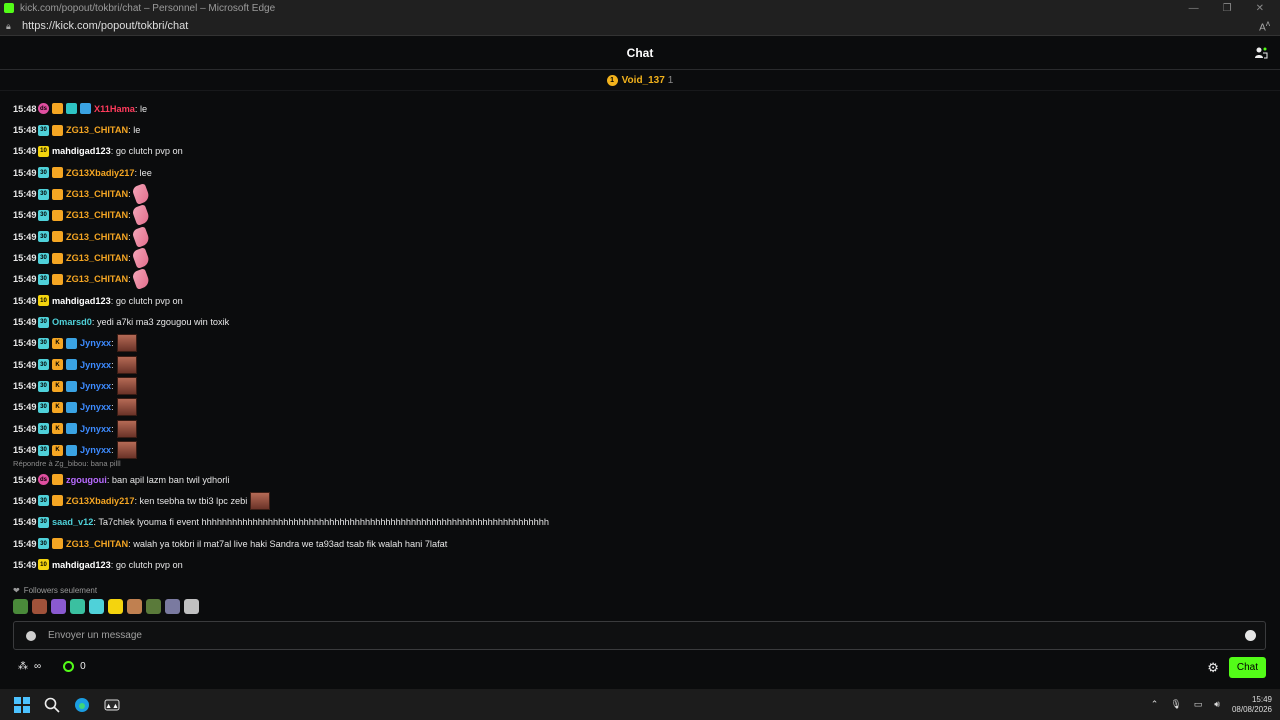 Image resolution: width=1280 pixels, height=720 pixels. What do you see at coordinates (643, 80) in the screenshot?
I see `pinned-username: Void_137` at bounding box center [643, 80].